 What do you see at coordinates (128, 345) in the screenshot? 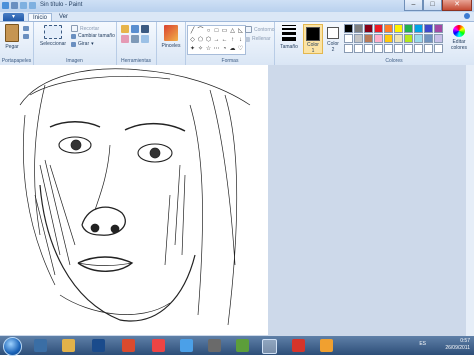
I see `media-player-icon` at bounding box center [128, 345].